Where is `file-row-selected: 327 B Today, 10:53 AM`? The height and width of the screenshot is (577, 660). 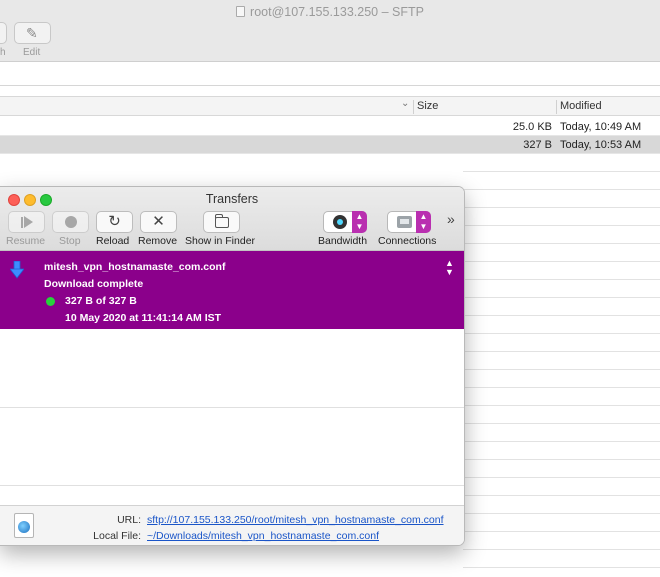 file-row-selected: 327 B Today, 10:53 AM is located at coordinates (330, 145).